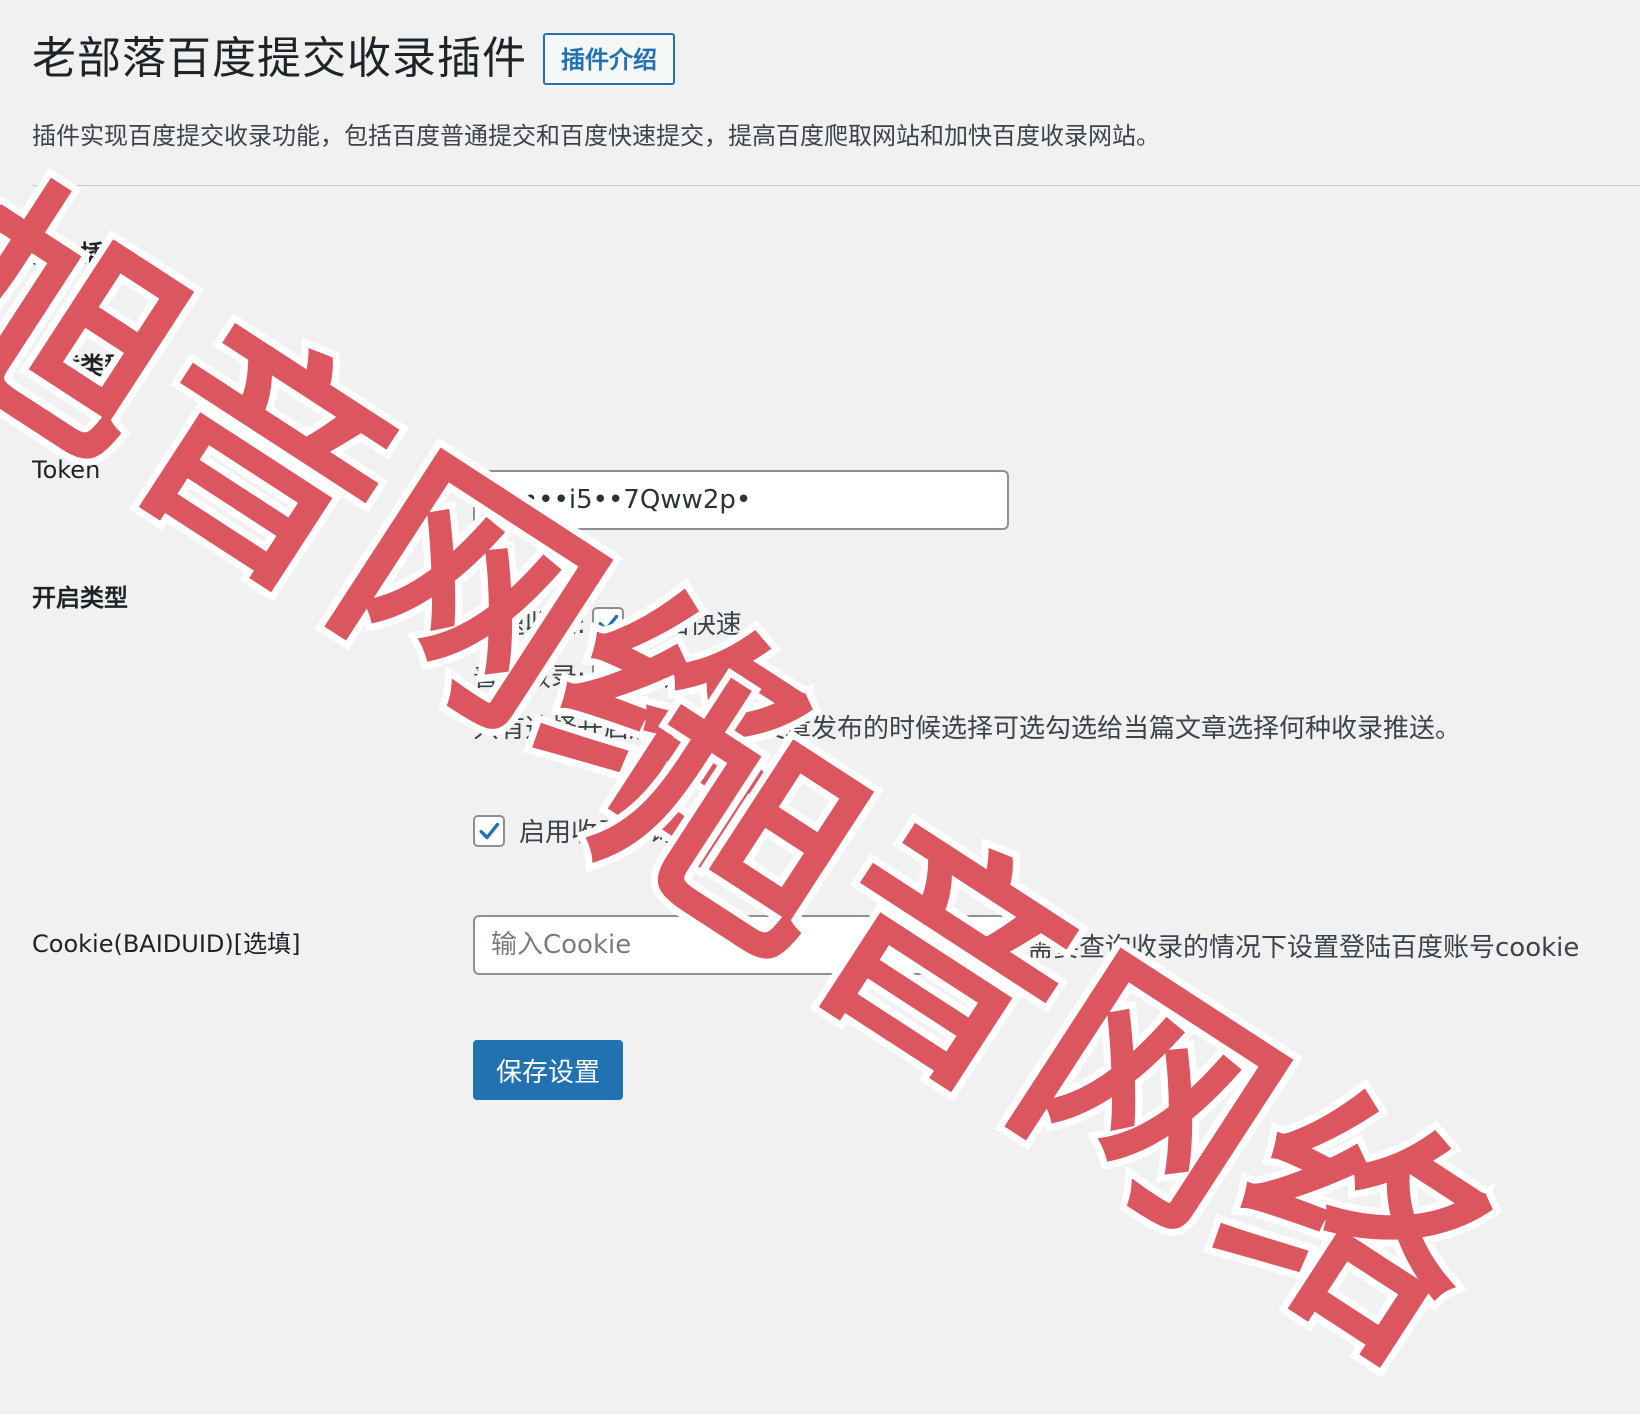  I want to click on cookie-field-wrap: 需要查询收录的情况下设置登陆百度账号cookie, so click(1026, 945).